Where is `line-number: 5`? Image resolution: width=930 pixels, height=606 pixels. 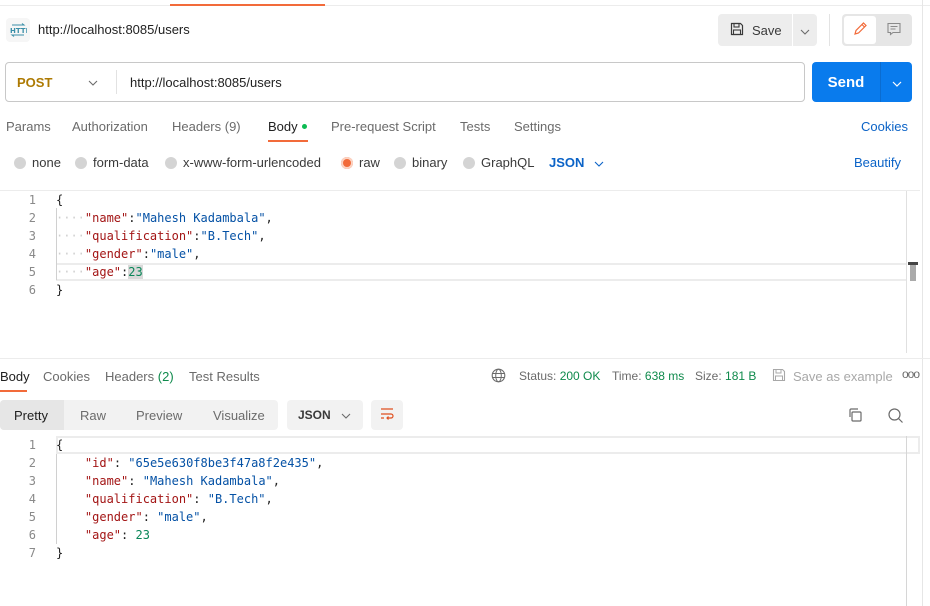 line-number: 5 is located at coordinates (32, 272).